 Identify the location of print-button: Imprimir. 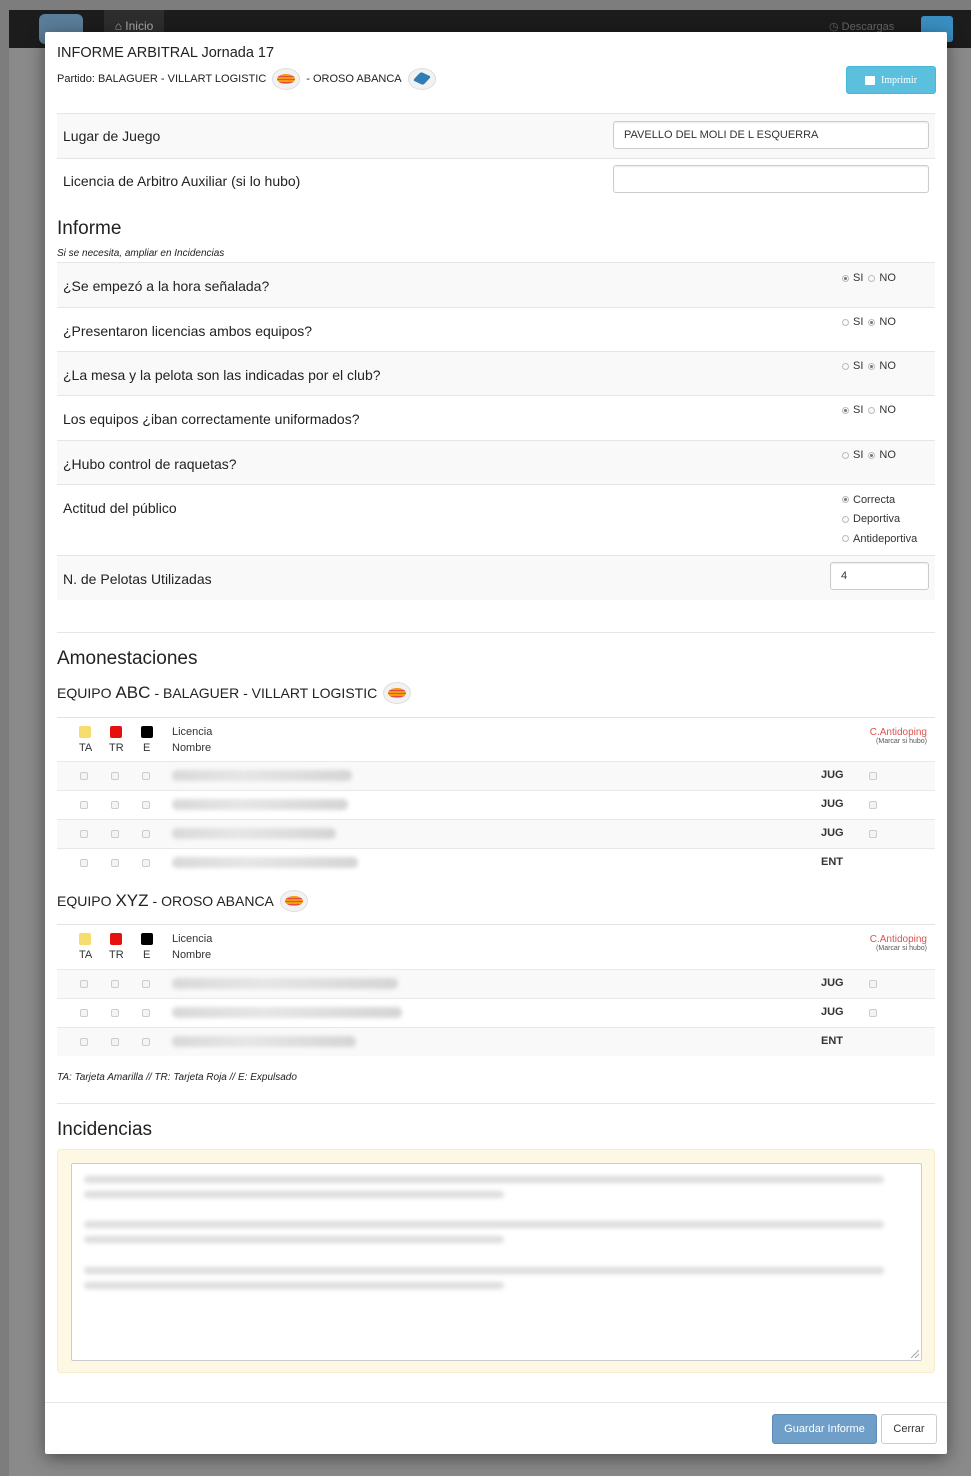
(891, 80).